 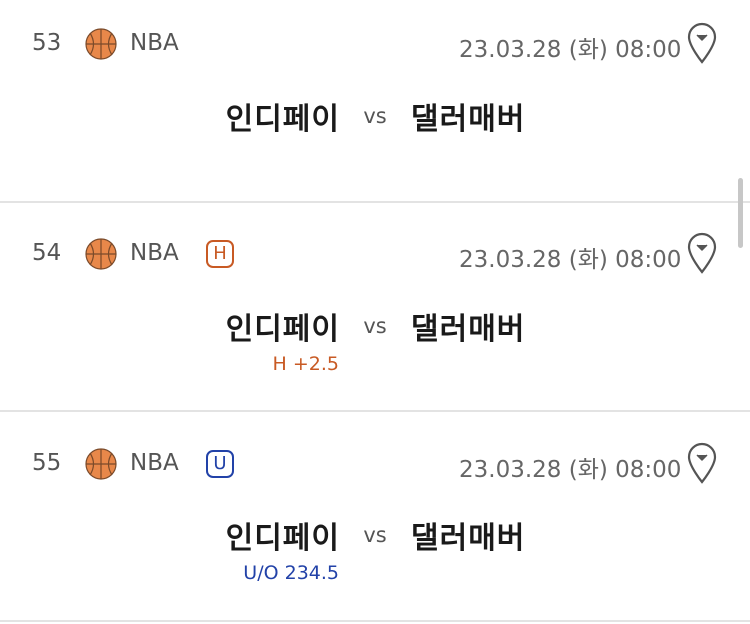 What do you see at coordinates (740, 213) in the screenshot?
I see `scrollbar` at bounding box center [740, 213].